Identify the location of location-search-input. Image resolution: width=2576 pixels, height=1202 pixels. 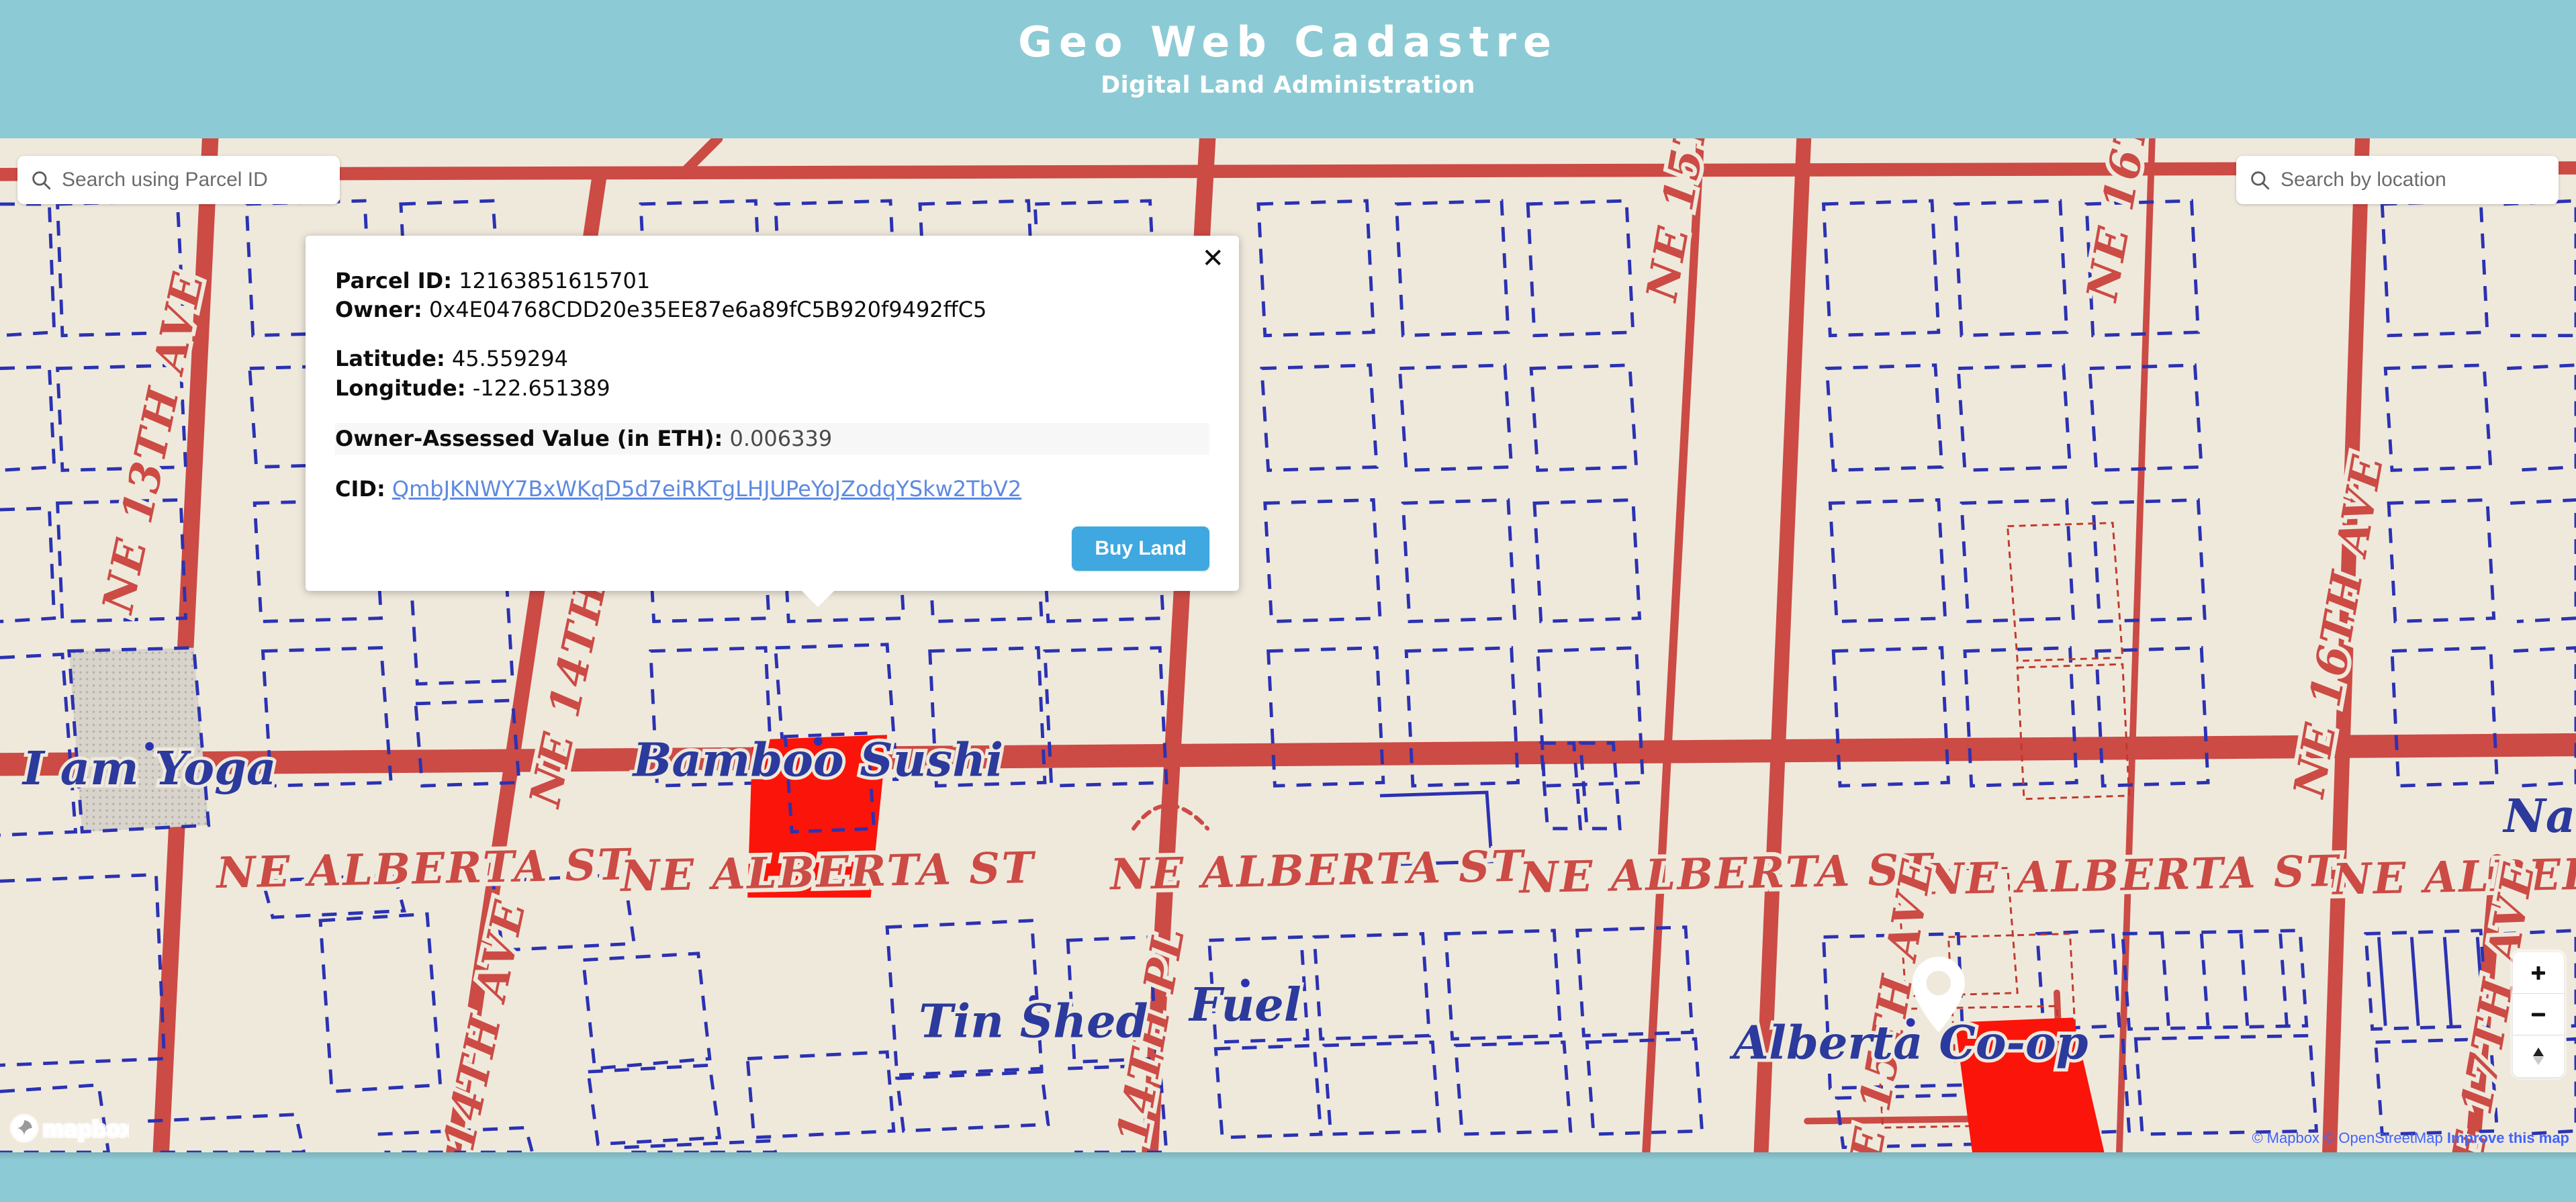
(2413, 180).